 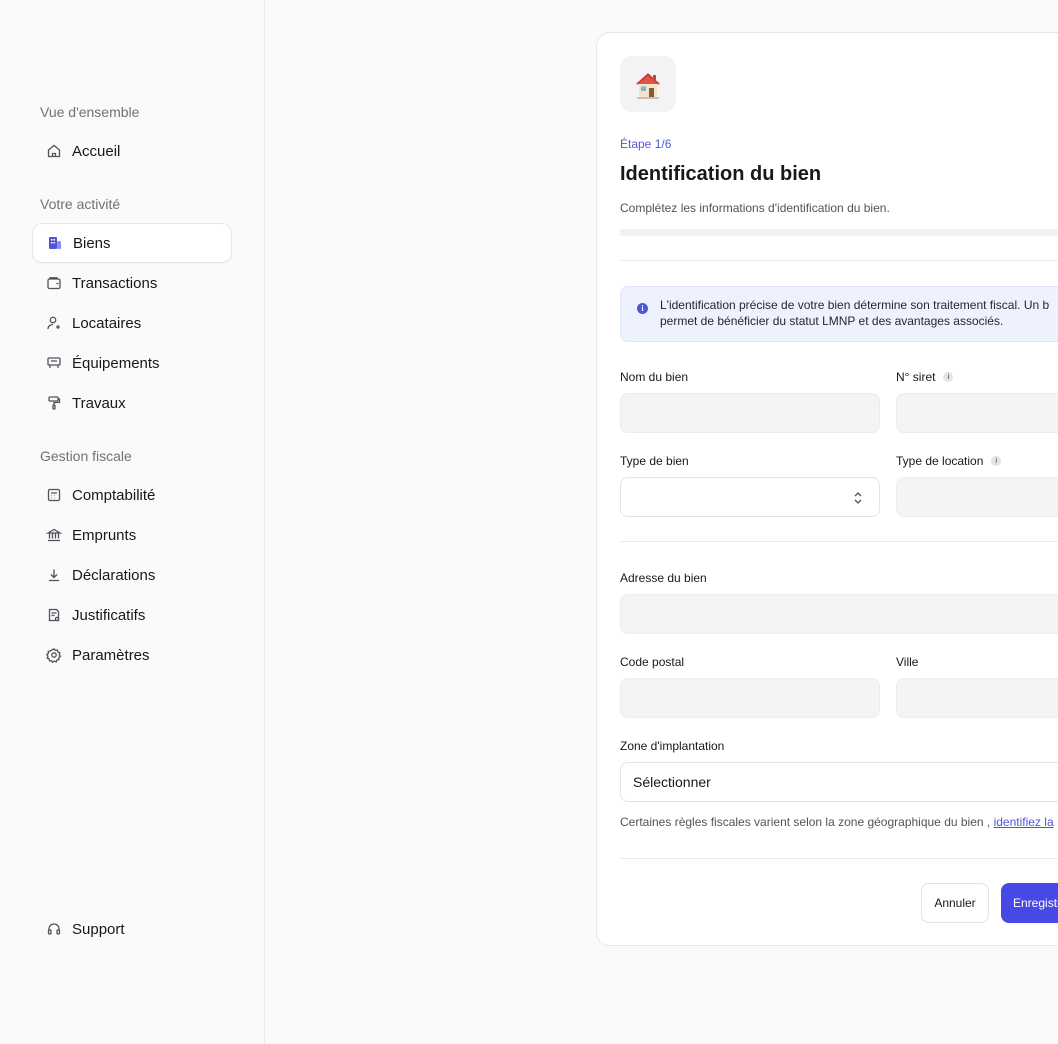 I want to click on sidebar-item-label: Emprunts, so click(x=104, y=535).